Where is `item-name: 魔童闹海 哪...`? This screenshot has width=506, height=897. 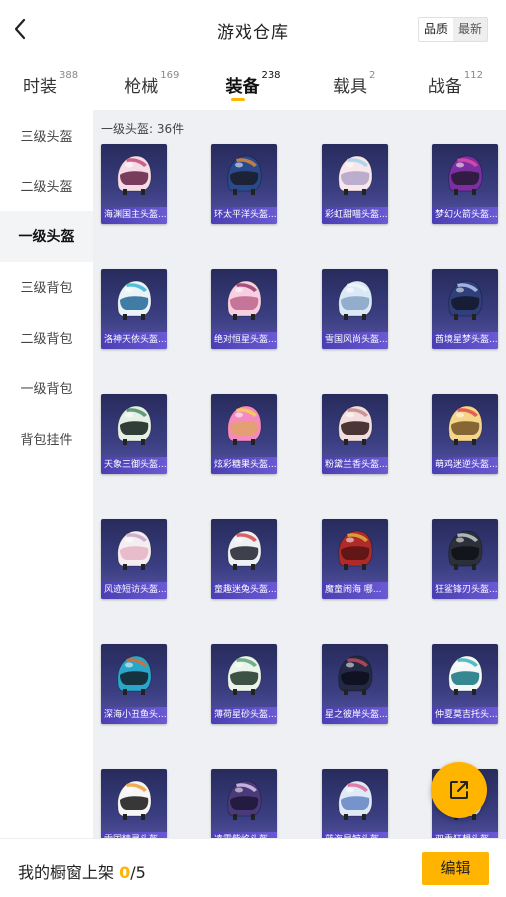
item-name: 魔童闹海 哪... is located at coordinates (355, 590).